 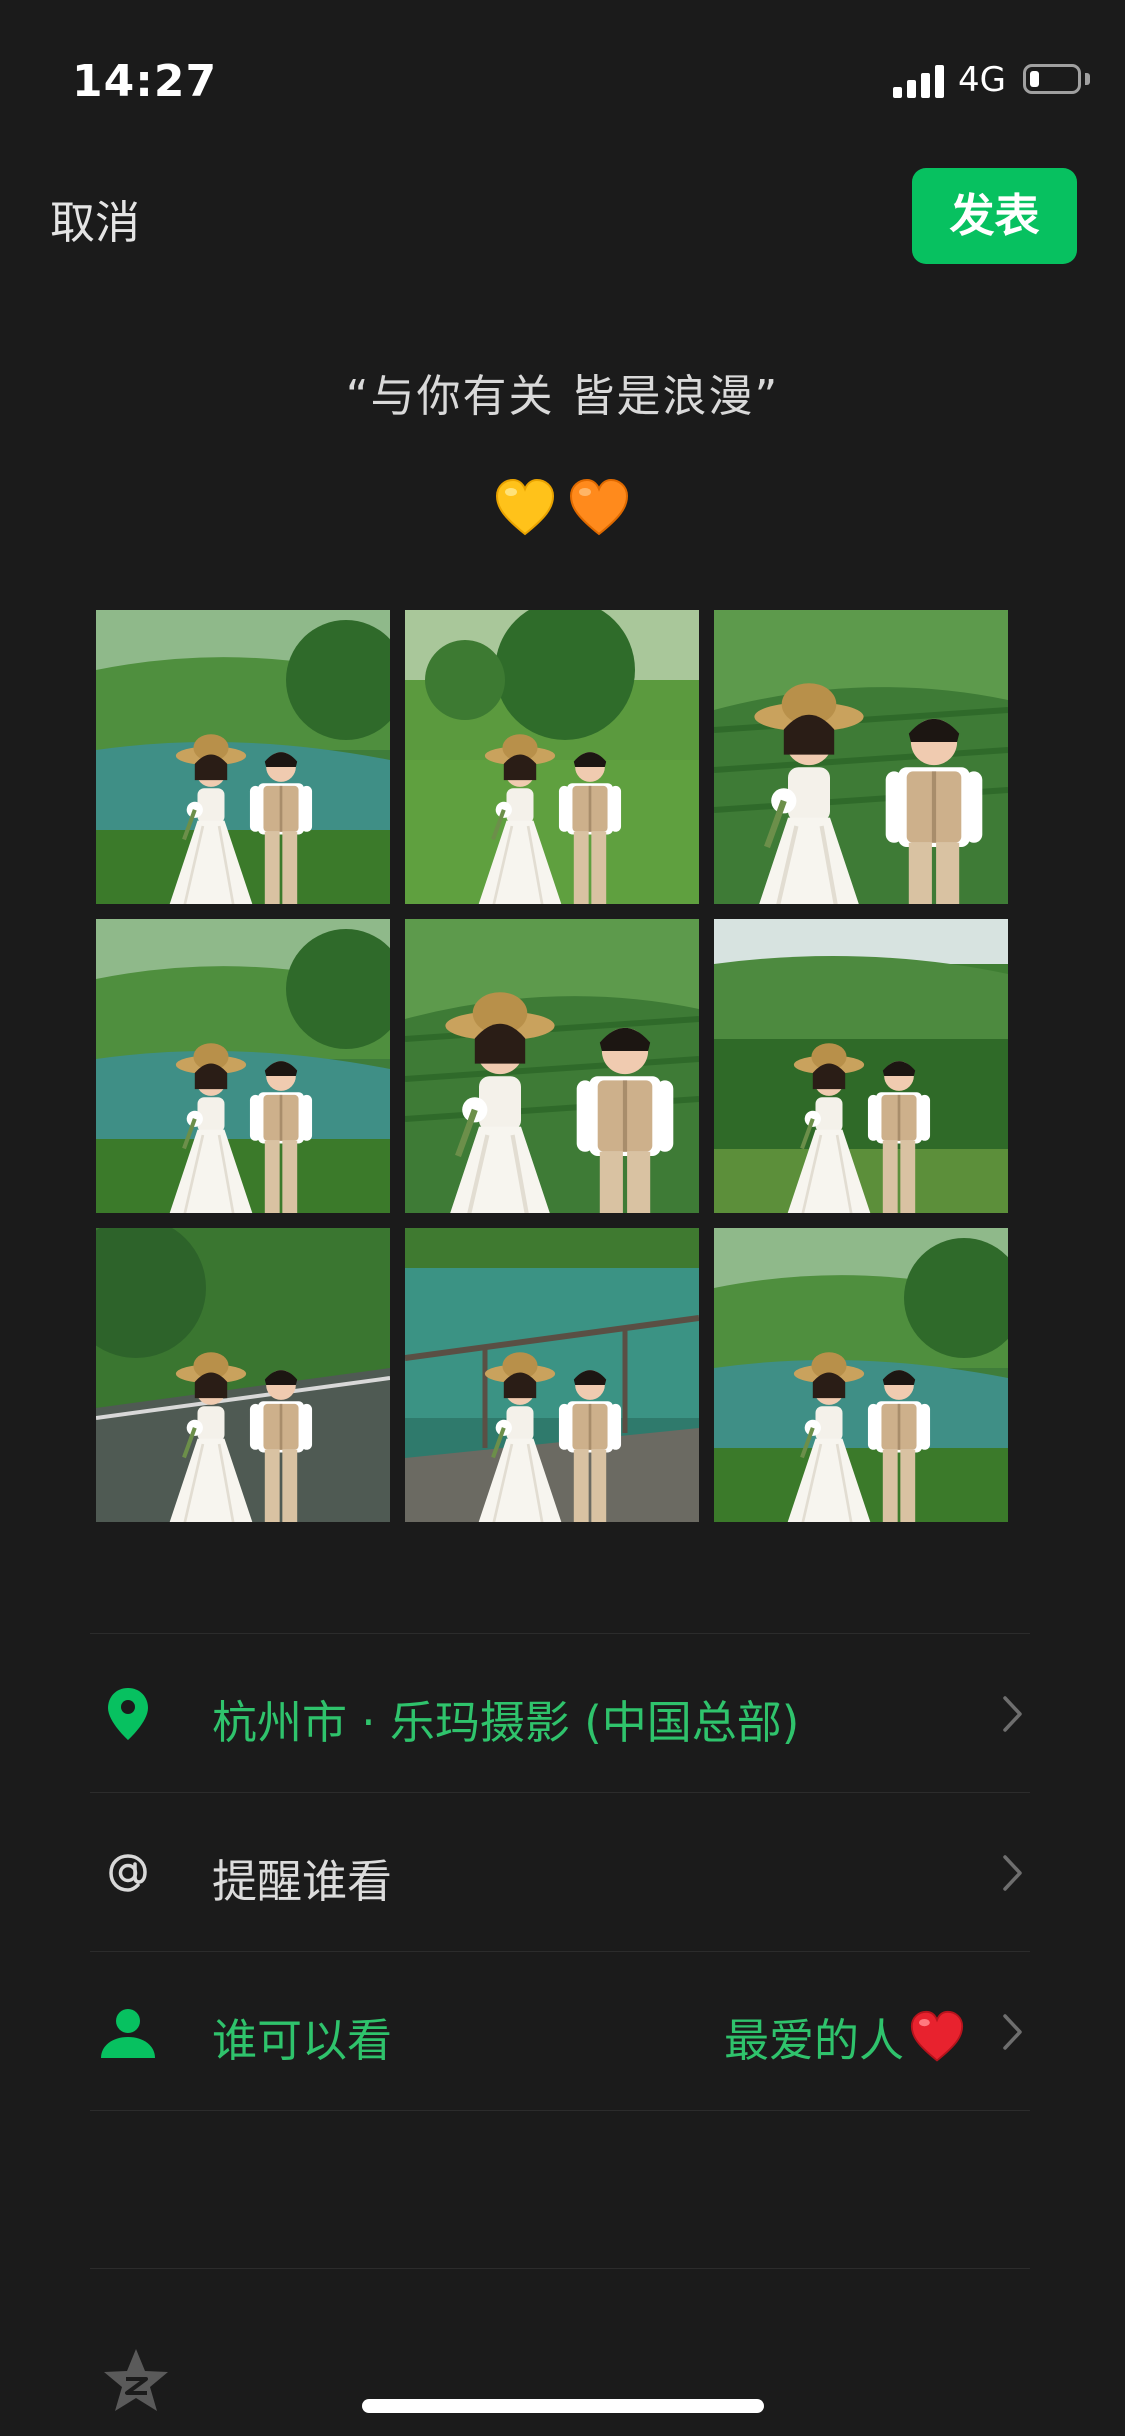 What do you see at coordinates (560, 1872) in the screenshot?
I see `mention-row: 提醒谁看` at bounding box center [560, 1872].